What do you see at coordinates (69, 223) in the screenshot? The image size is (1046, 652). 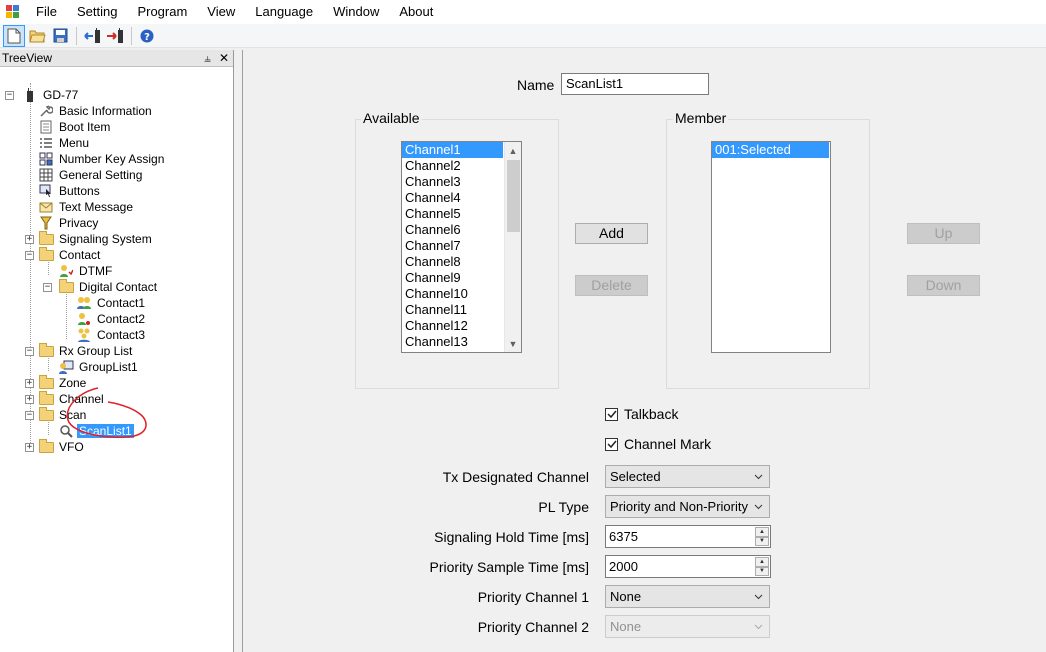 I see `tree-node-privacy: Privacy` at bounding box center [69, 223].